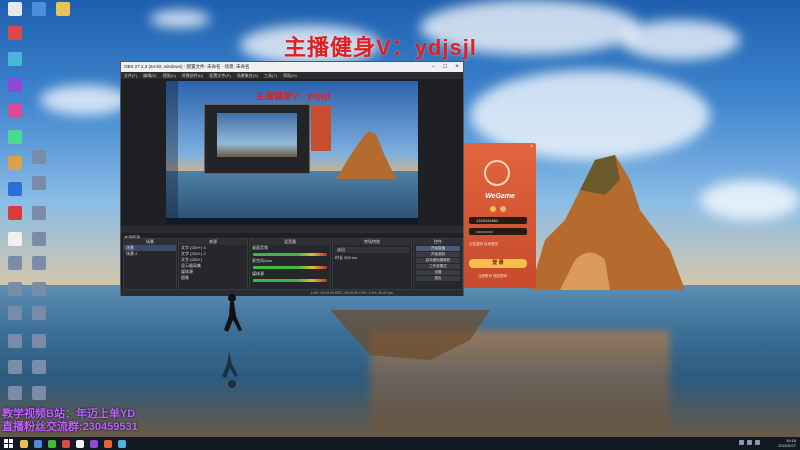 The image size is (800, 450). Describe the element at coordinates (493, 209) in the screenshot. I see `qq-icon` at that location.